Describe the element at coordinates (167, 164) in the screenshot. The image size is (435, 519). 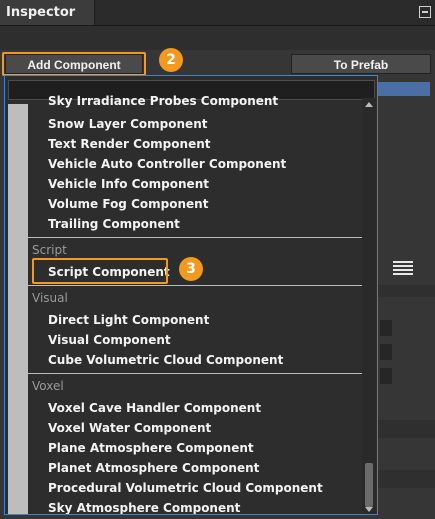
I see `list-item: Vehicle Auto Controller Component` at that location.